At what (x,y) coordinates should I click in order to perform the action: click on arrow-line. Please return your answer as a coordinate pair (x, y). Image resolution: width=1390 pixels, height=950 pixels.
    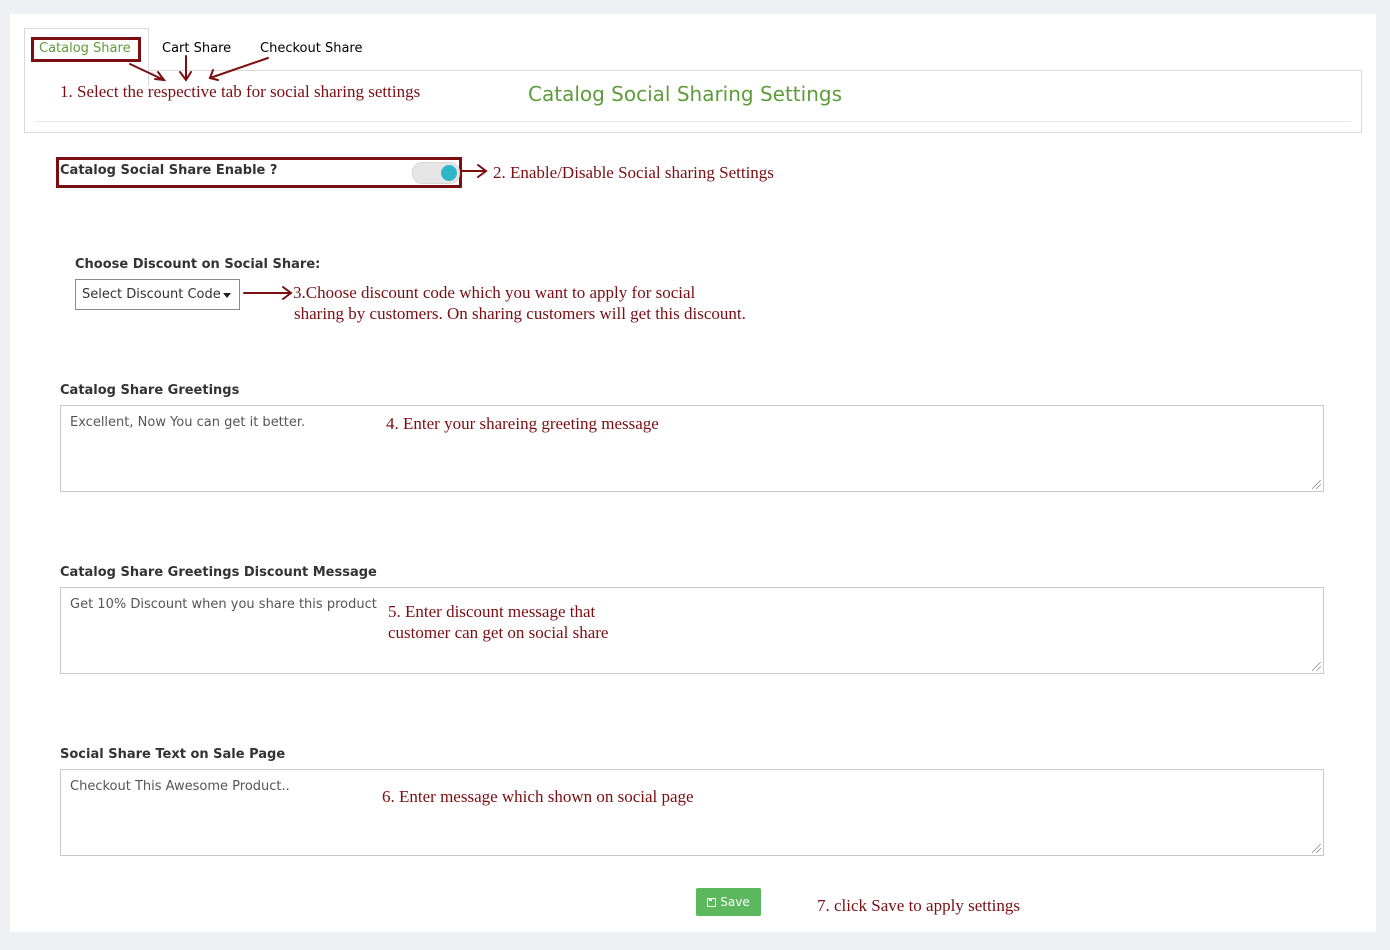
    Looking at the image, I should click on (239, 68).